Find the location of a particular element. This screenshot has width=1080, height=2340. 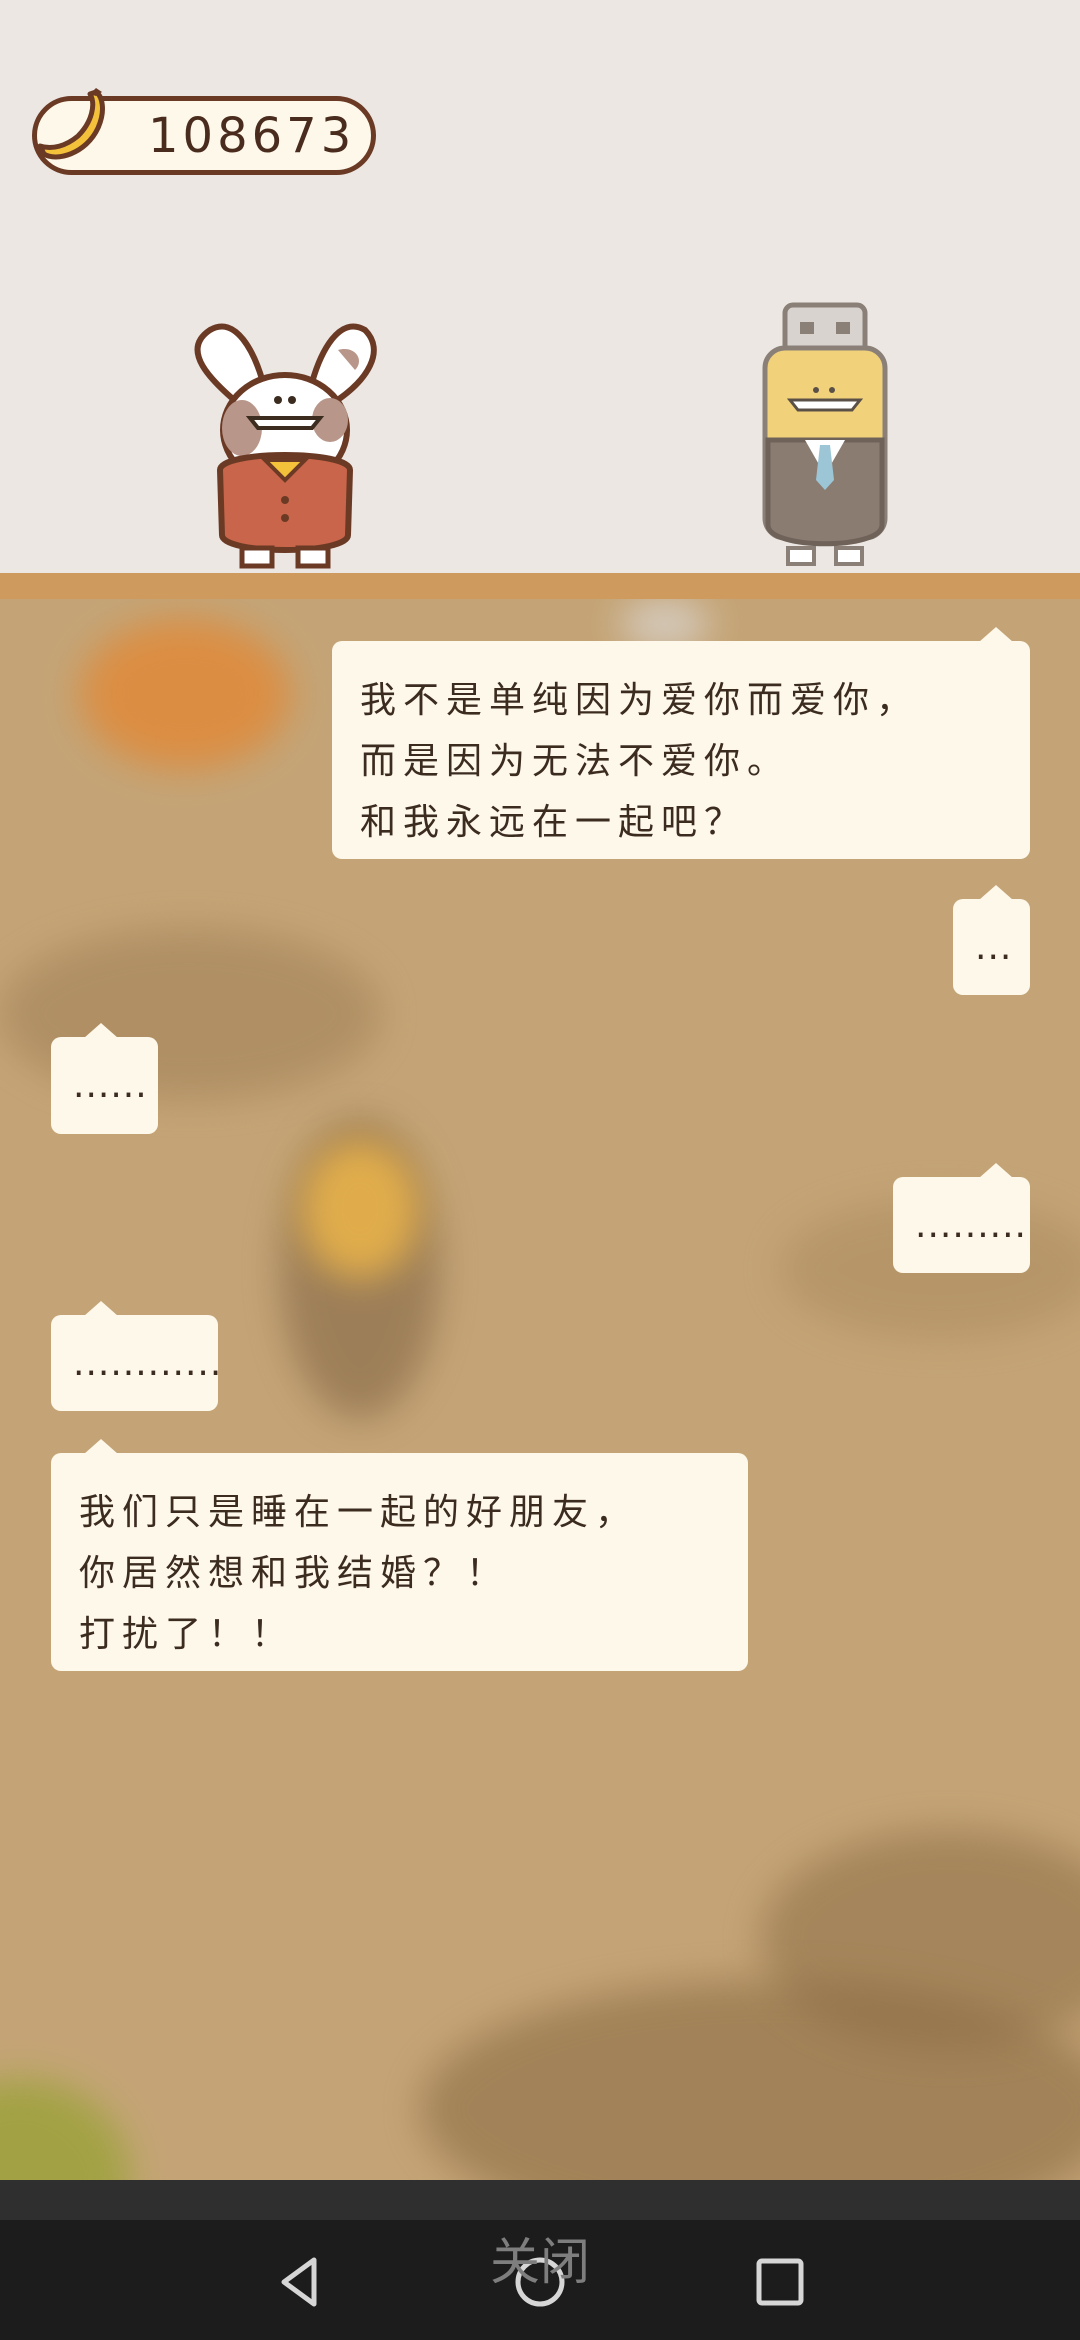

dialog-bubble-right: 我不是单纯因为爱你而爱你， 而是因为无法不爱你。 和我永远在一起吧？ is located at coordinates (681, 743).